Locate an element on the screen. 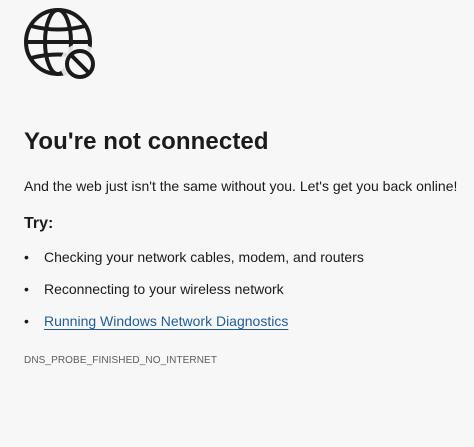 This screenshot has width=474, height=447. globe-blocked-icon is located at coordinates (60, 44).